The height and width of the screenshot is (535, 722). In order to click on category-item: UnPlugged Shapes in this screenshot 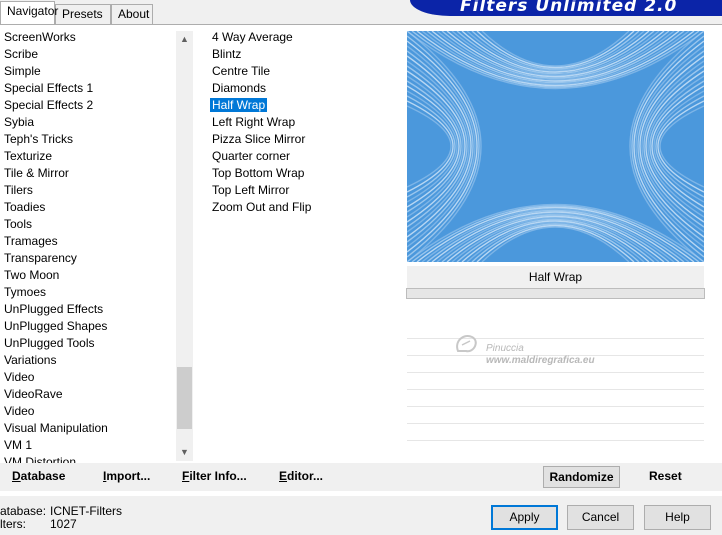, I will do `click(88, 326)`.